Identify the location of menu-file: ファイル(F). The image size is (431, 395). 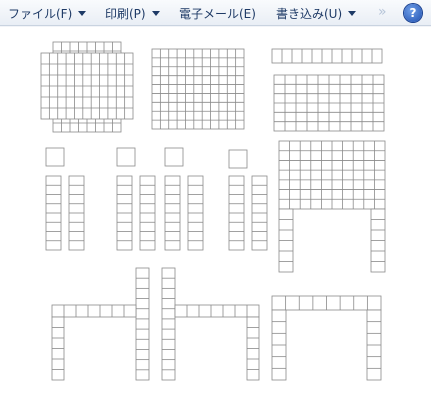
(47, 13).